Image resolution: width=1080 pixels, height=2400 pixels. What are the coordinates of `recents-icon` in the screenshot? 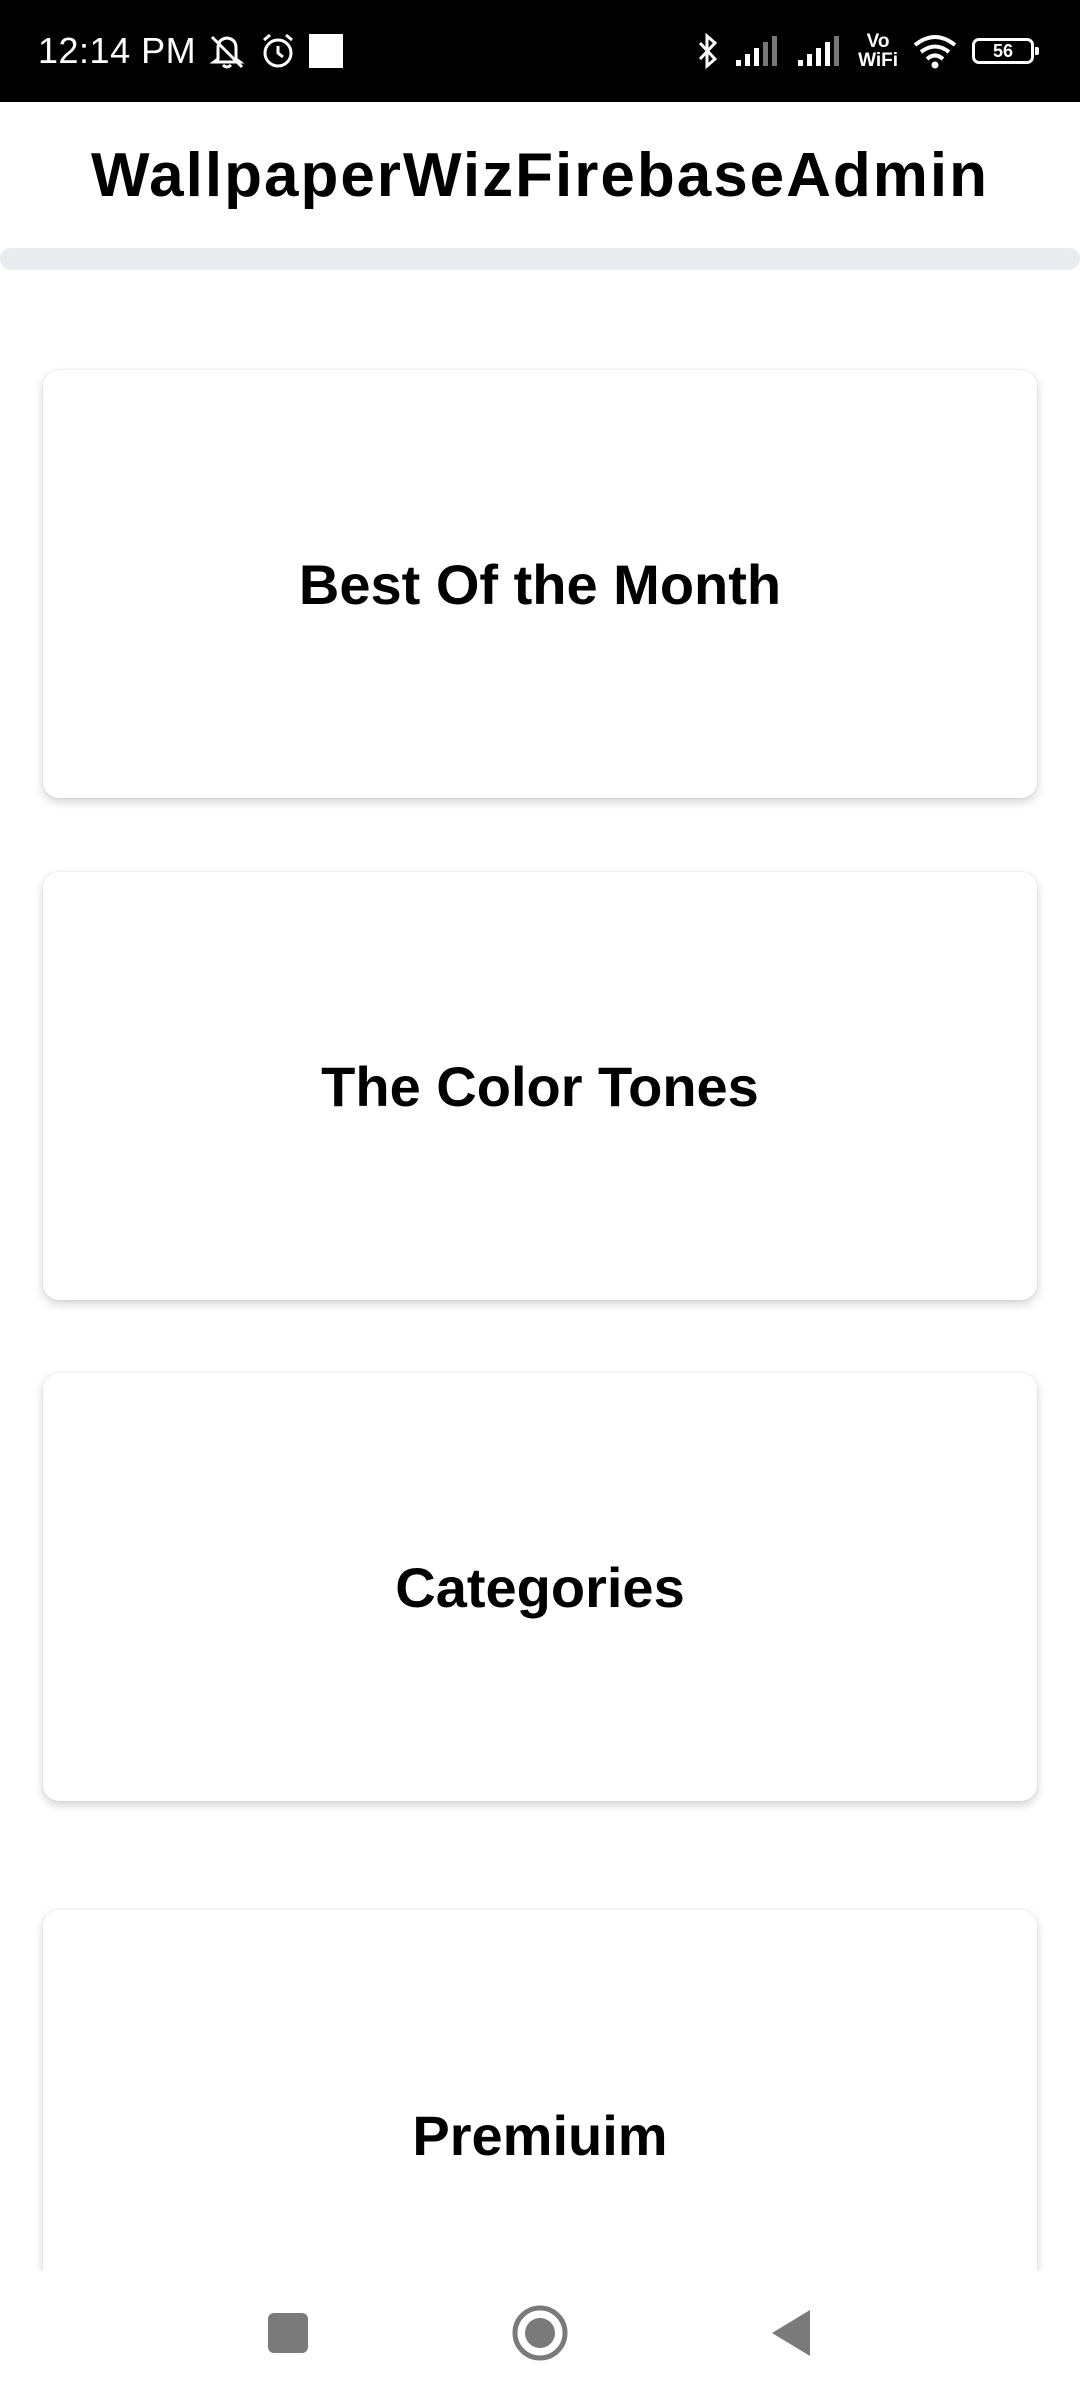 It's located at (288, 2335).